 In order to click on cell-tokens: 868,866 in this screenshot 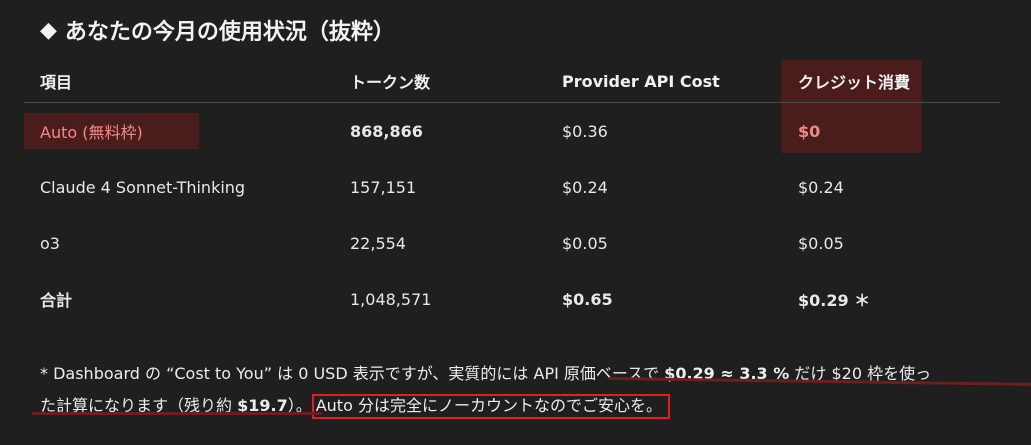, I will do `click(386, 131)`.